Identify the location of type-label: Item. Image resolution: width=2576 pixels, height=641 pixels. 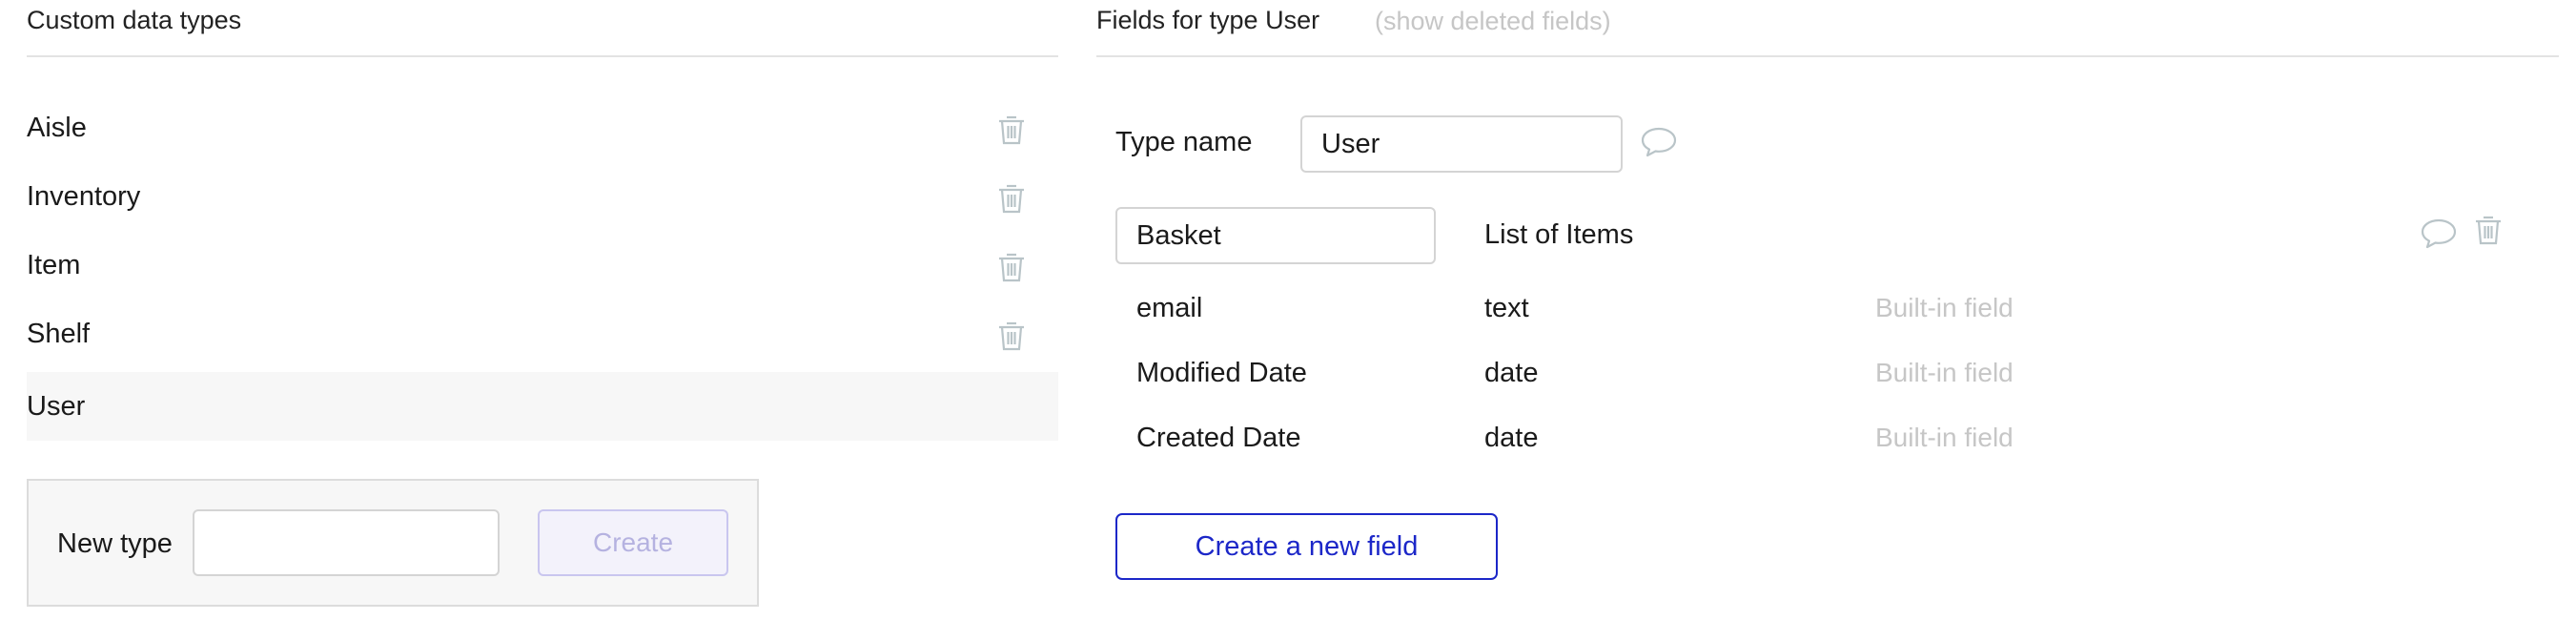
(54, 264).